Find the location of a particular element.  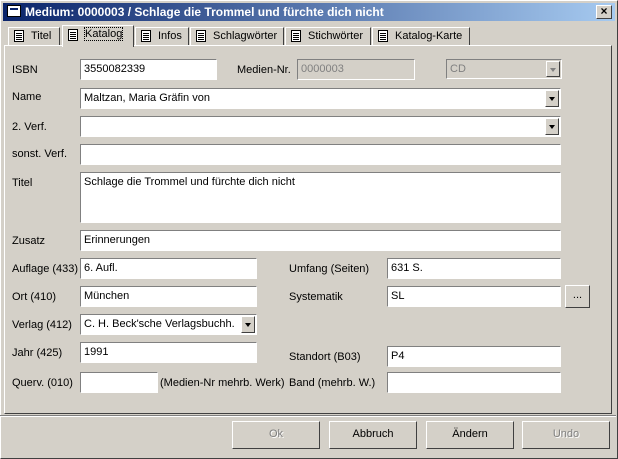

jahr-label: Jahr (425) is located at coordinates (37, 353).